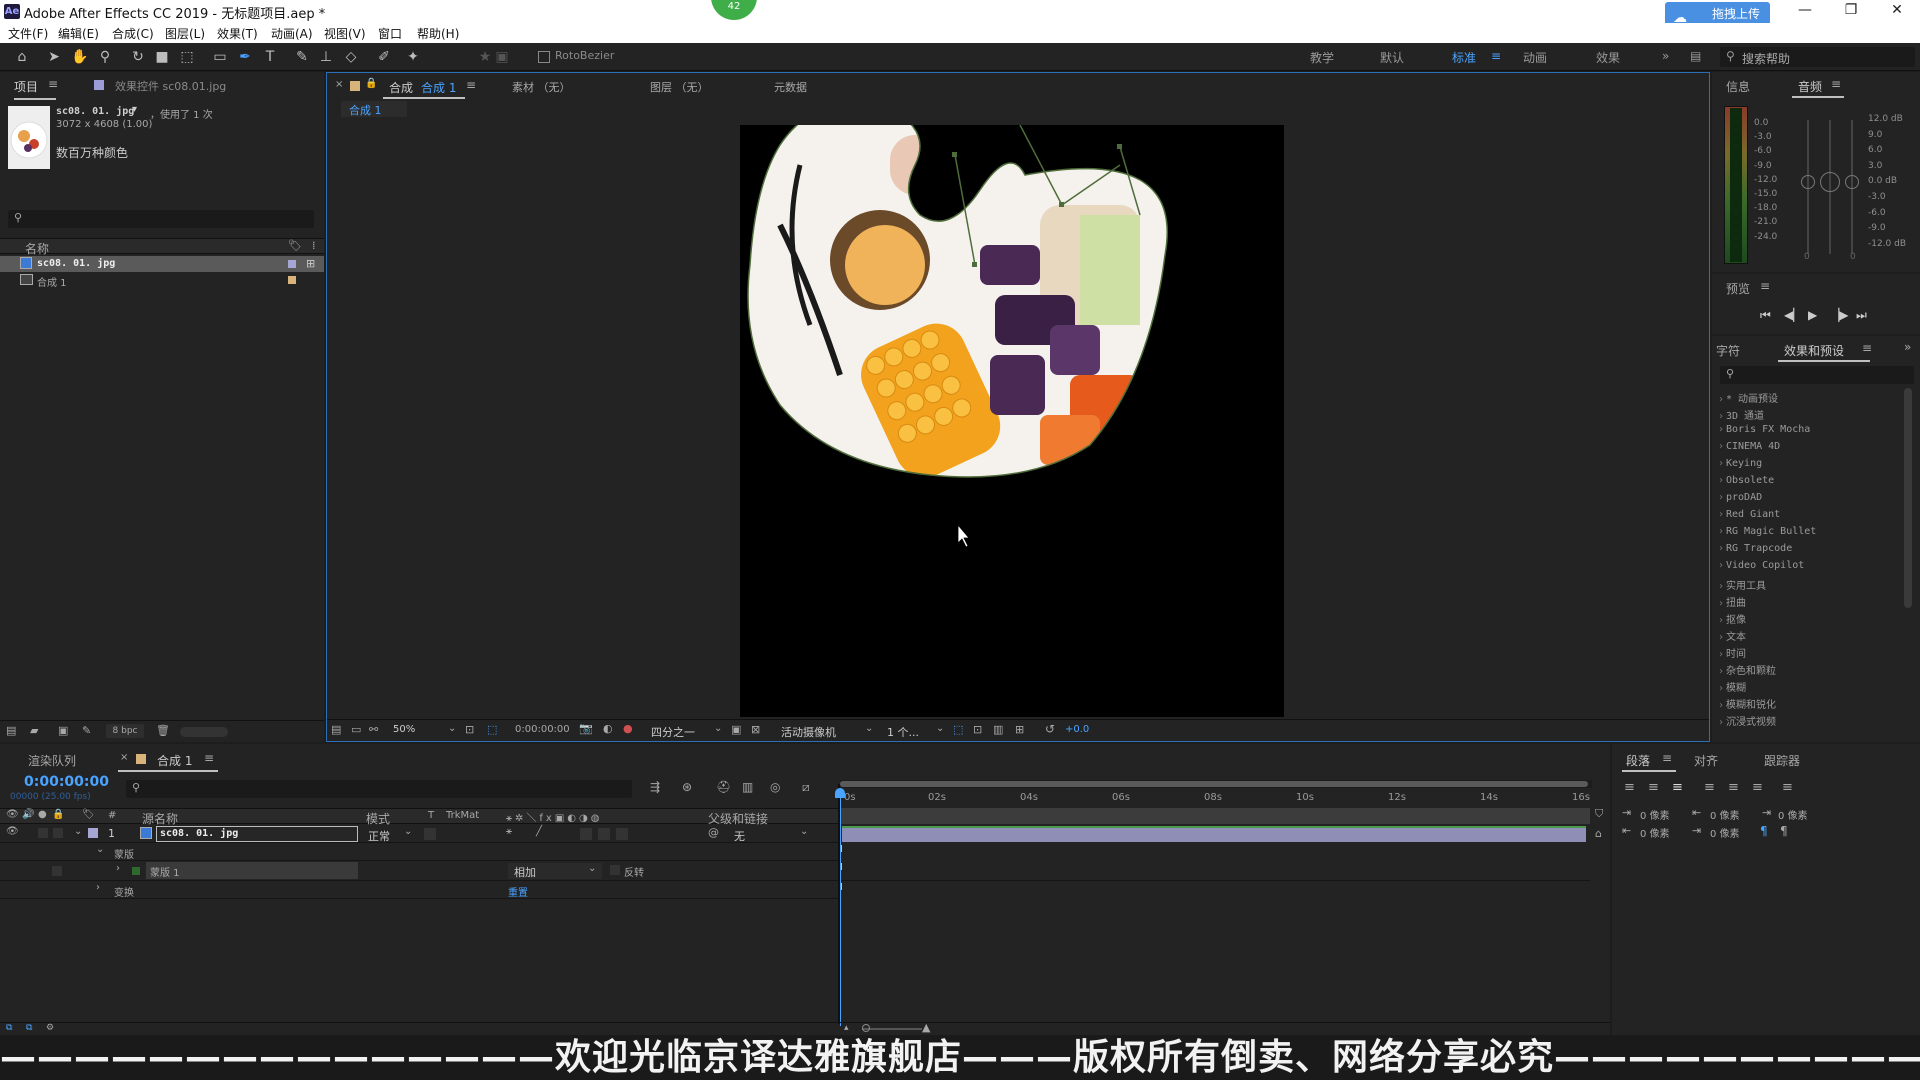 Image resolution: width=1920 pixels, height=1080 pixels. I want to click on justify-right-icon: ≡, so click(1757, 787).